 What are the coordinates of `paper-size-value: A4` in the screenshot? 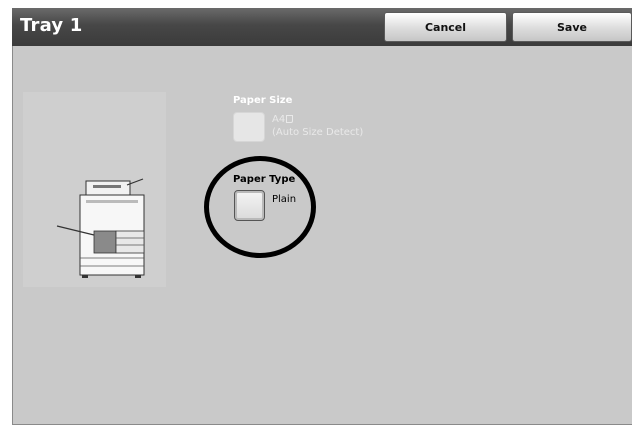 It's located at (283, 120).